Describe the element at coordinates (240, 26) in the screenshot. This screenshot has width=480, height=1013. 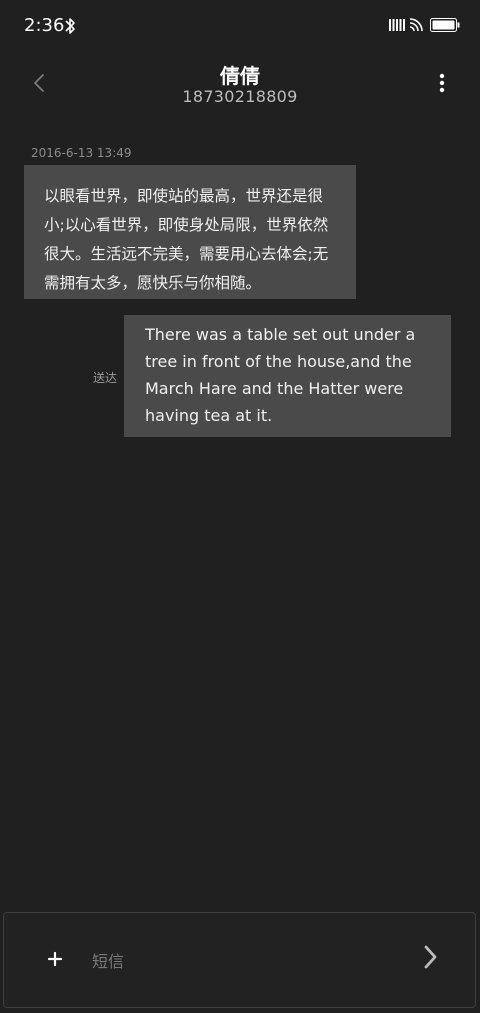
I see `status-bar: 2:36` at that location.